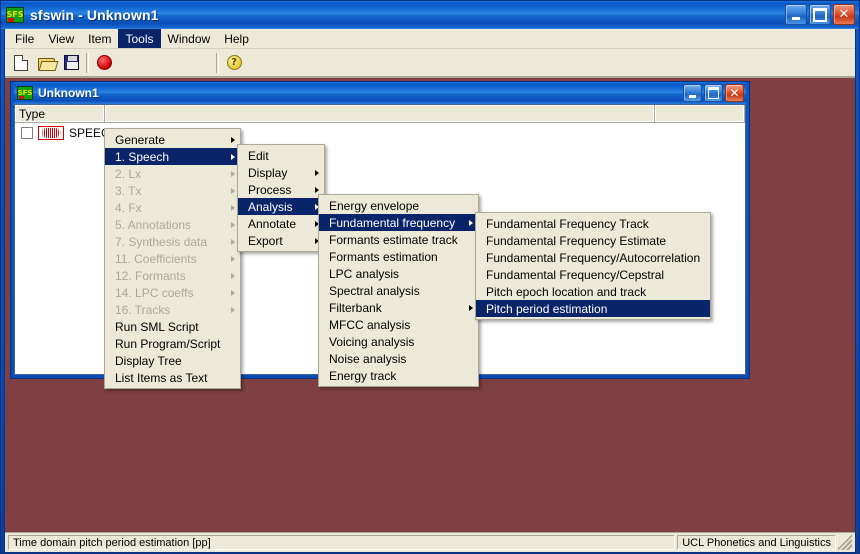 The width and height of the screenshot is (860, 554). I want to click on menu-item-fundamental-frequency-autocorrelation: Fundamental Frequency/Autocorrelation, so click(593, 257).